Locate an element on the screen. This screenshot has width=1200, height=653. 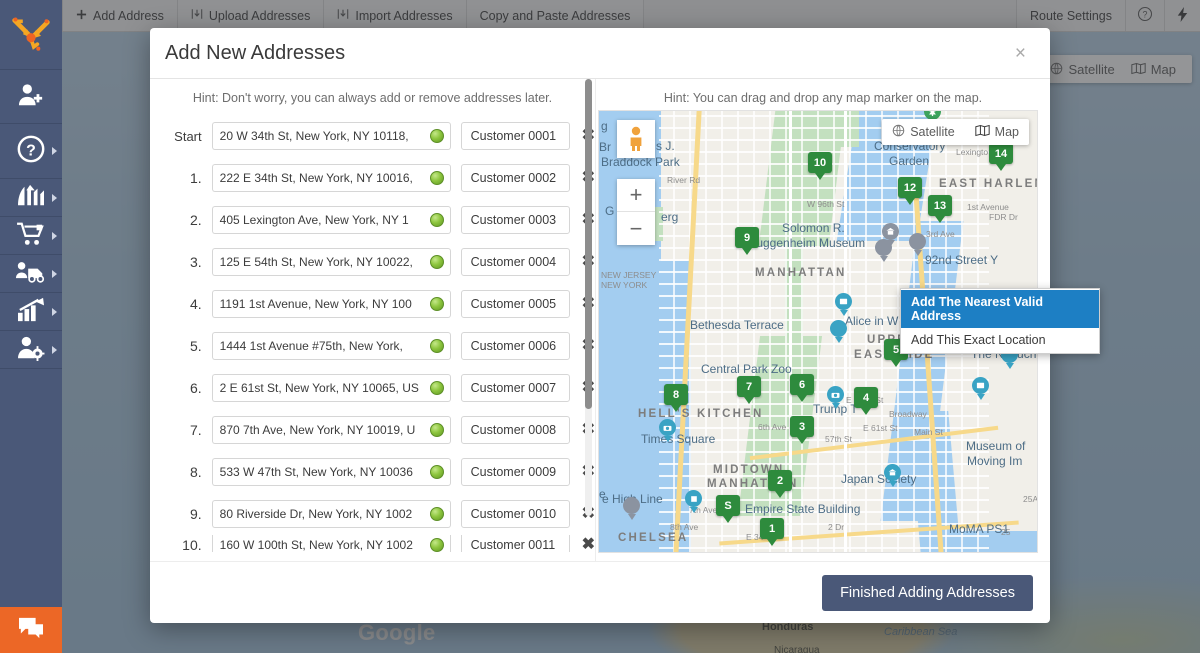
address-field-group: 405 Lexington Ave, New York, NY 1 is located at coordinates (331, 220).